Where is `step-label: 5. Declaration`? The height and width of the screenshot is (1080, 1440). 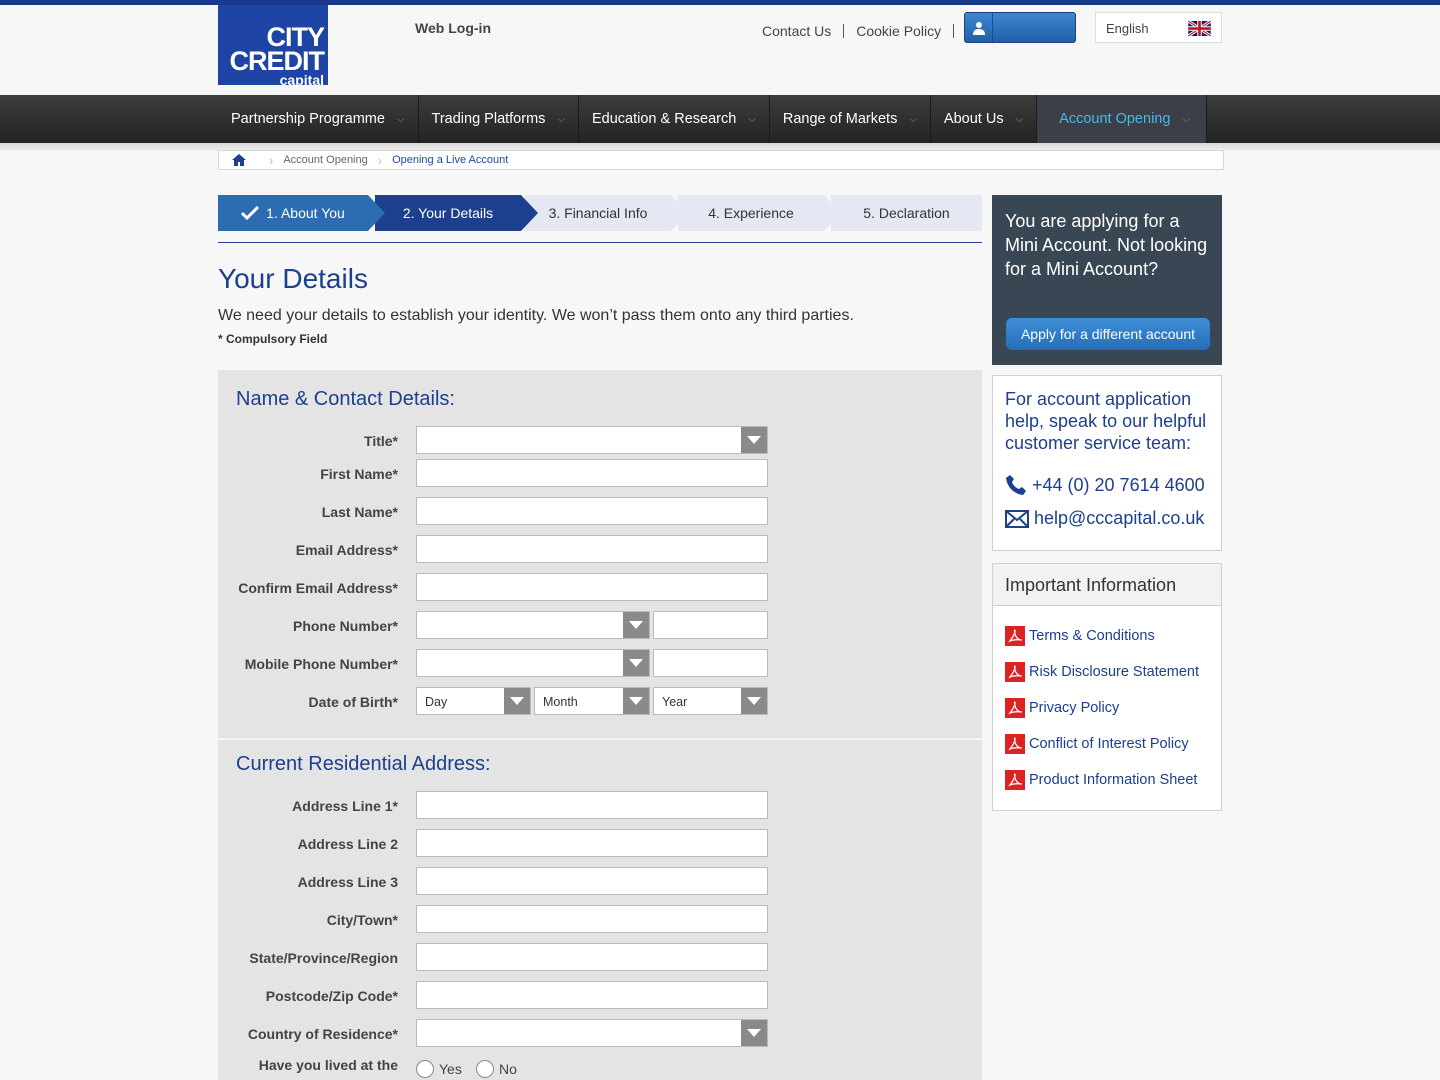 step-label: 5. Declaration is located at coordinates (906, 213).